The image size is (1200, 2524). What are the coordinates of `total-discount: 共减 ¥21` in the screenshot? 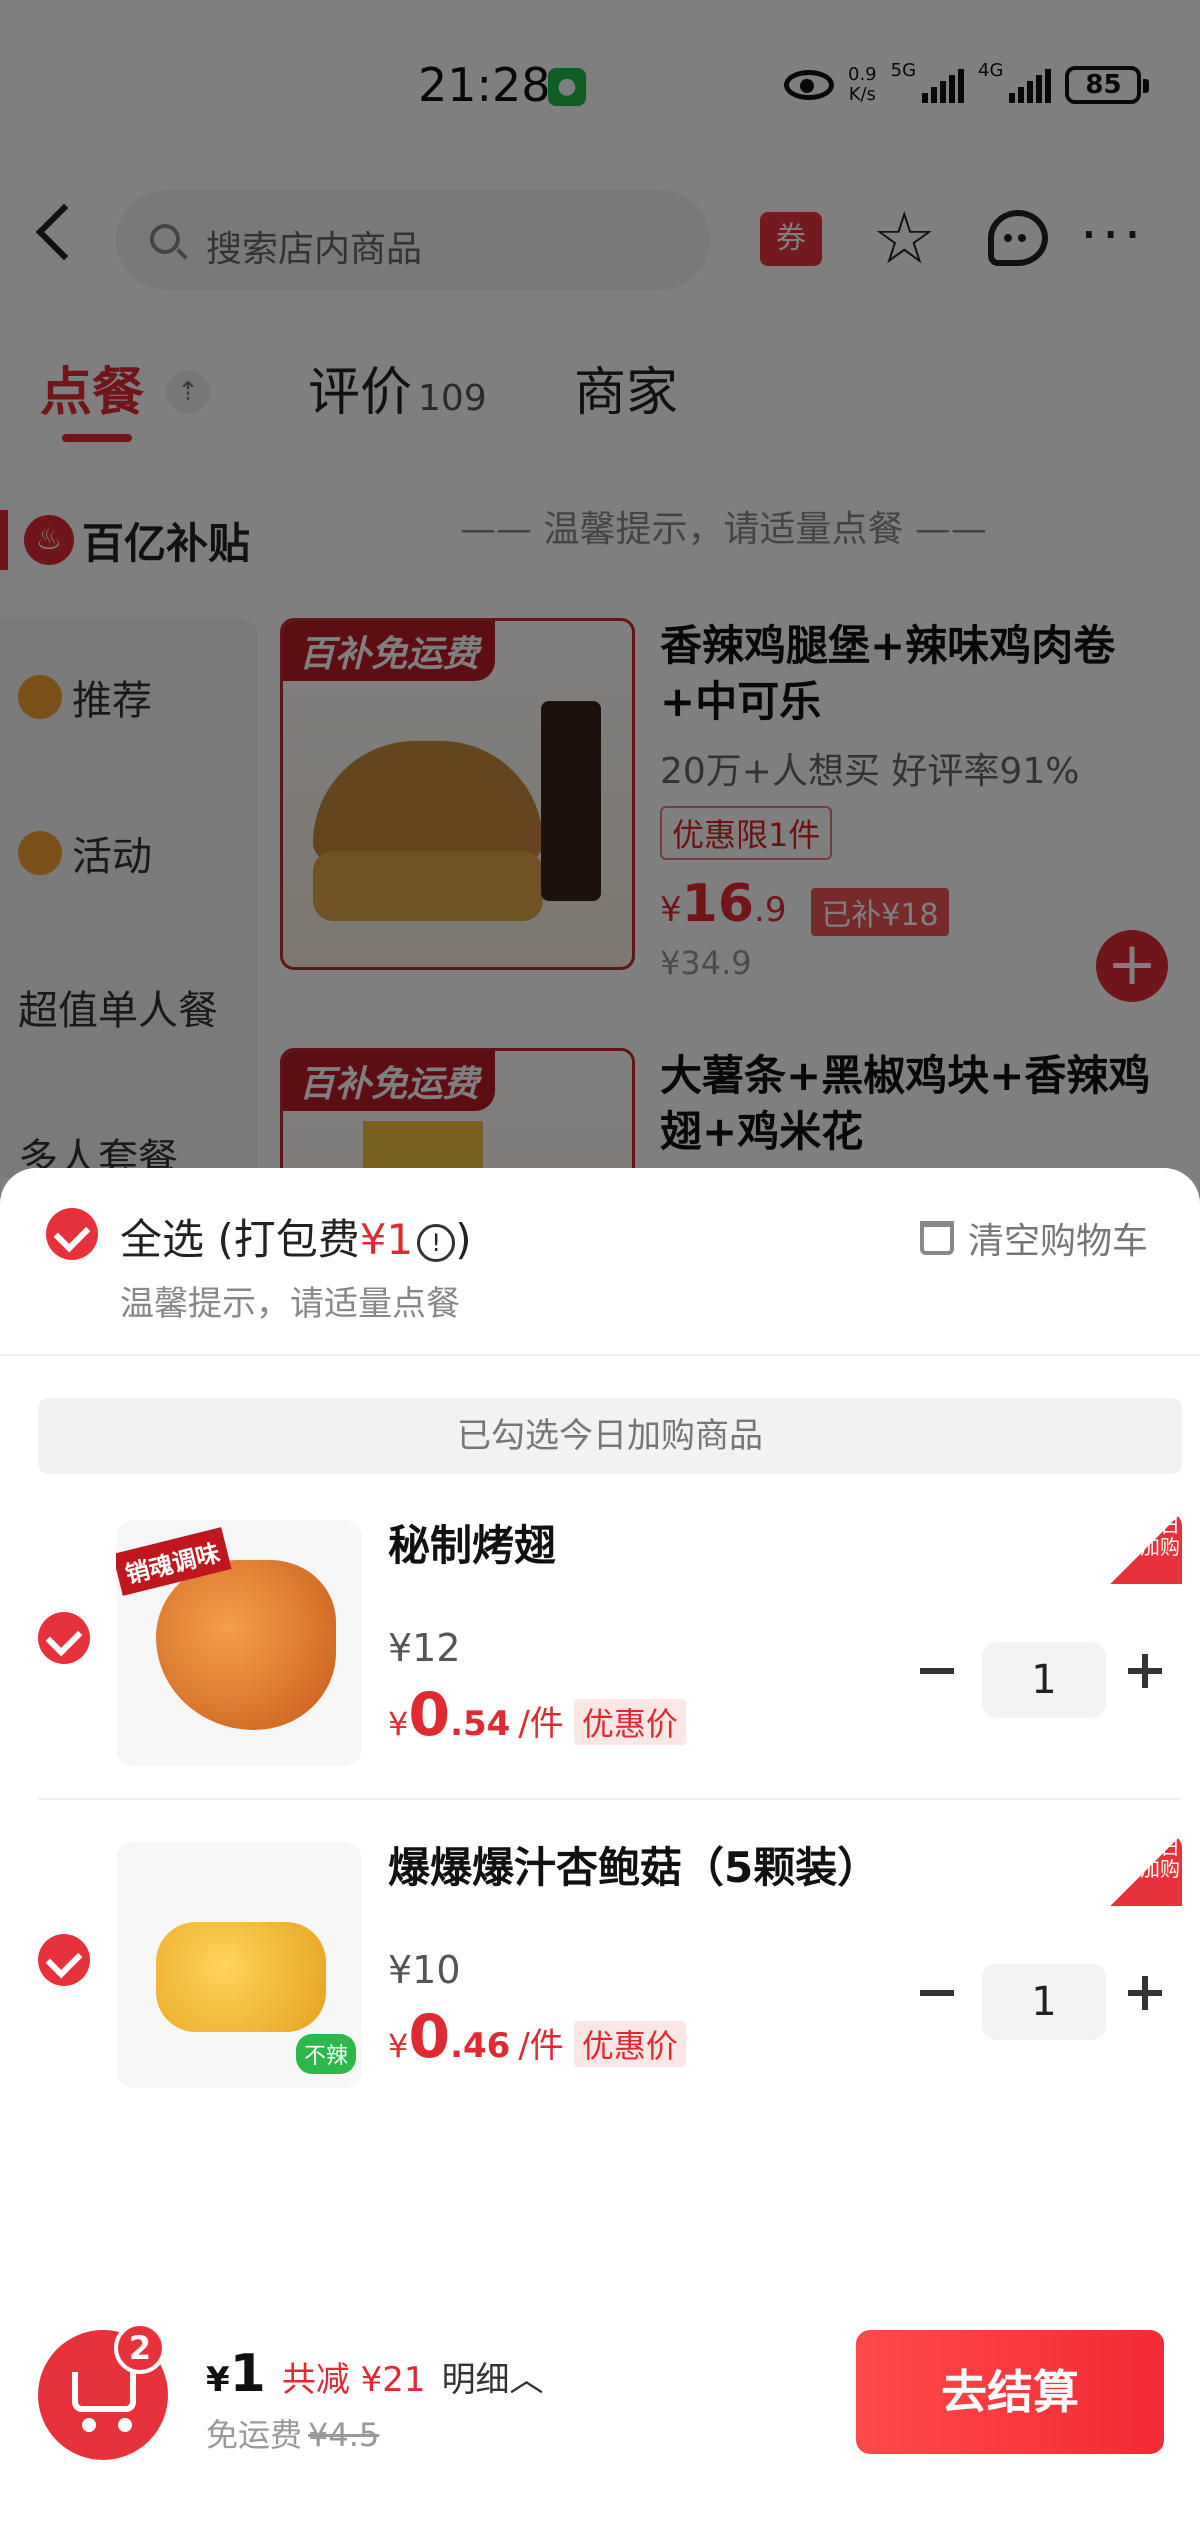 It's located at (353, 2380).